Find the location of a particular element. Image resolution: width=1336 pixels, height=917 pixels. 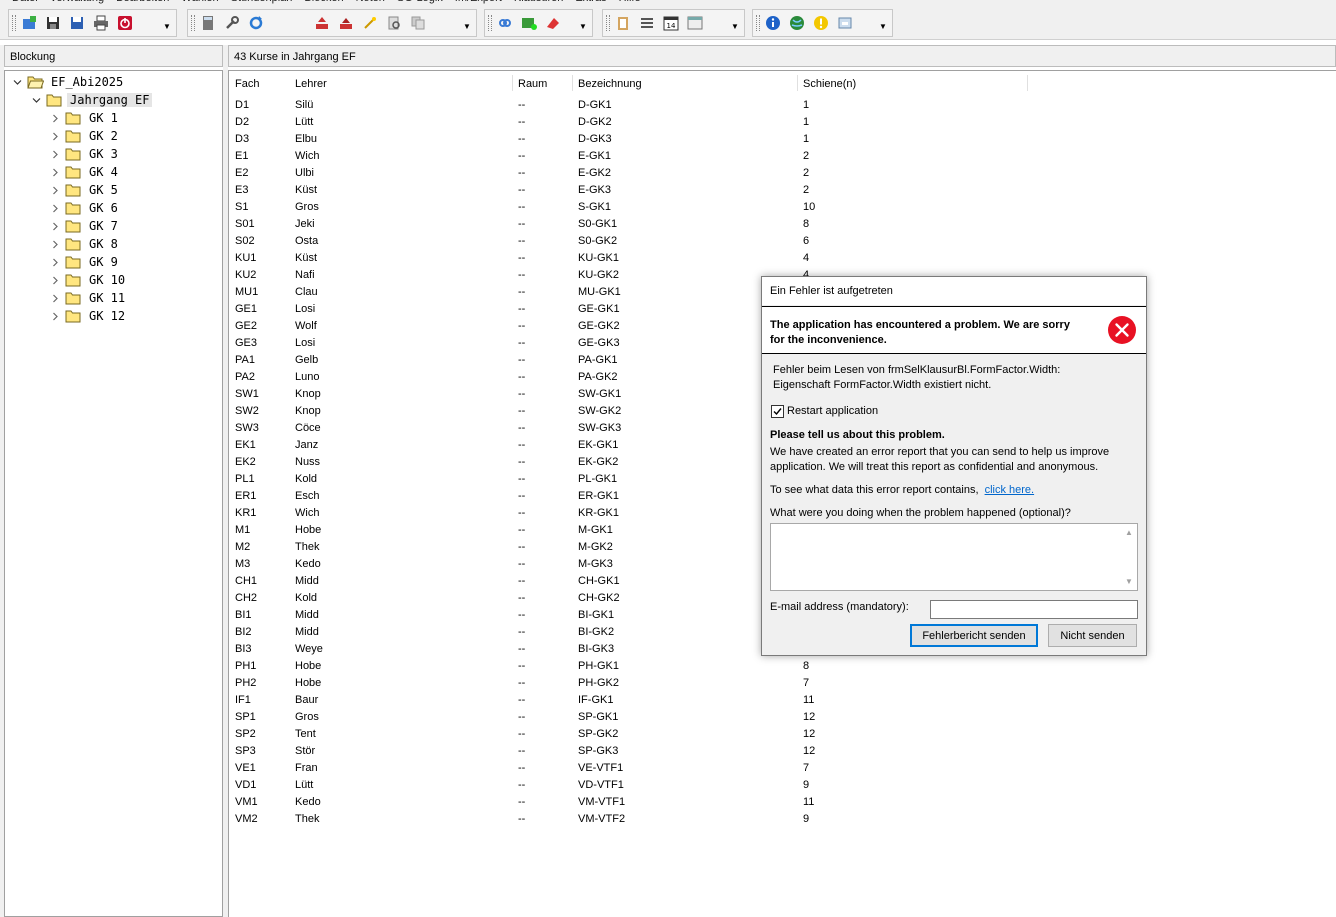

table-cell: ER-GK1 is located at coordinates (598, 496).